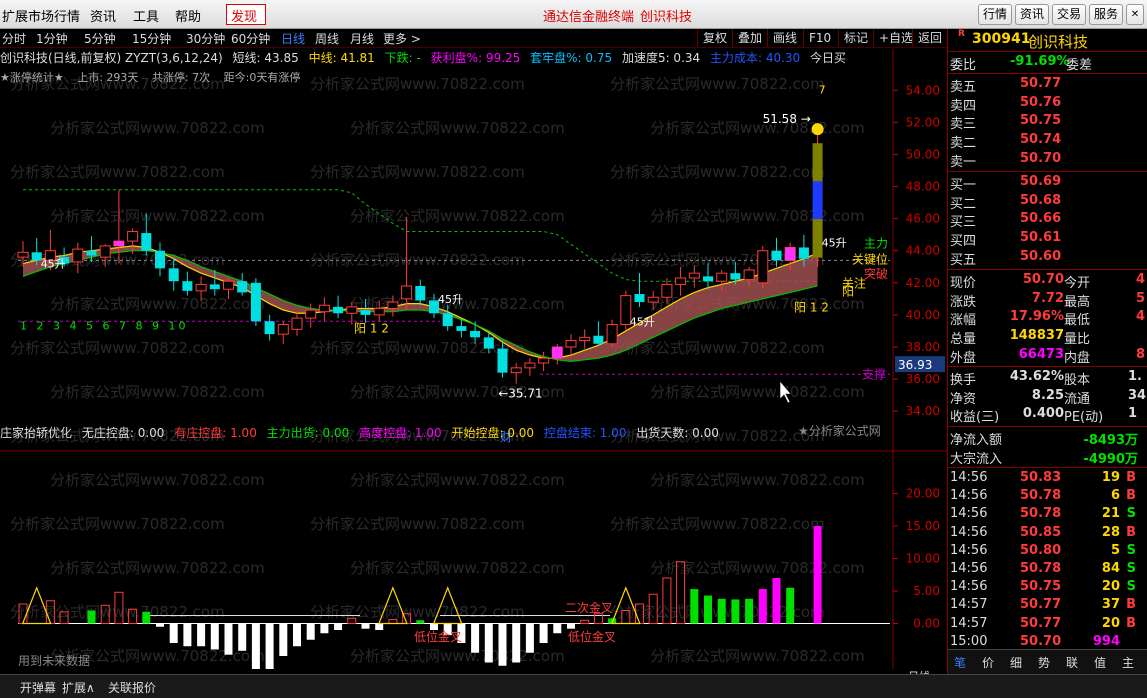  Describe the element at coordinates (14, 38) in the screenshot. I see `period-tab: 分时` at that location.